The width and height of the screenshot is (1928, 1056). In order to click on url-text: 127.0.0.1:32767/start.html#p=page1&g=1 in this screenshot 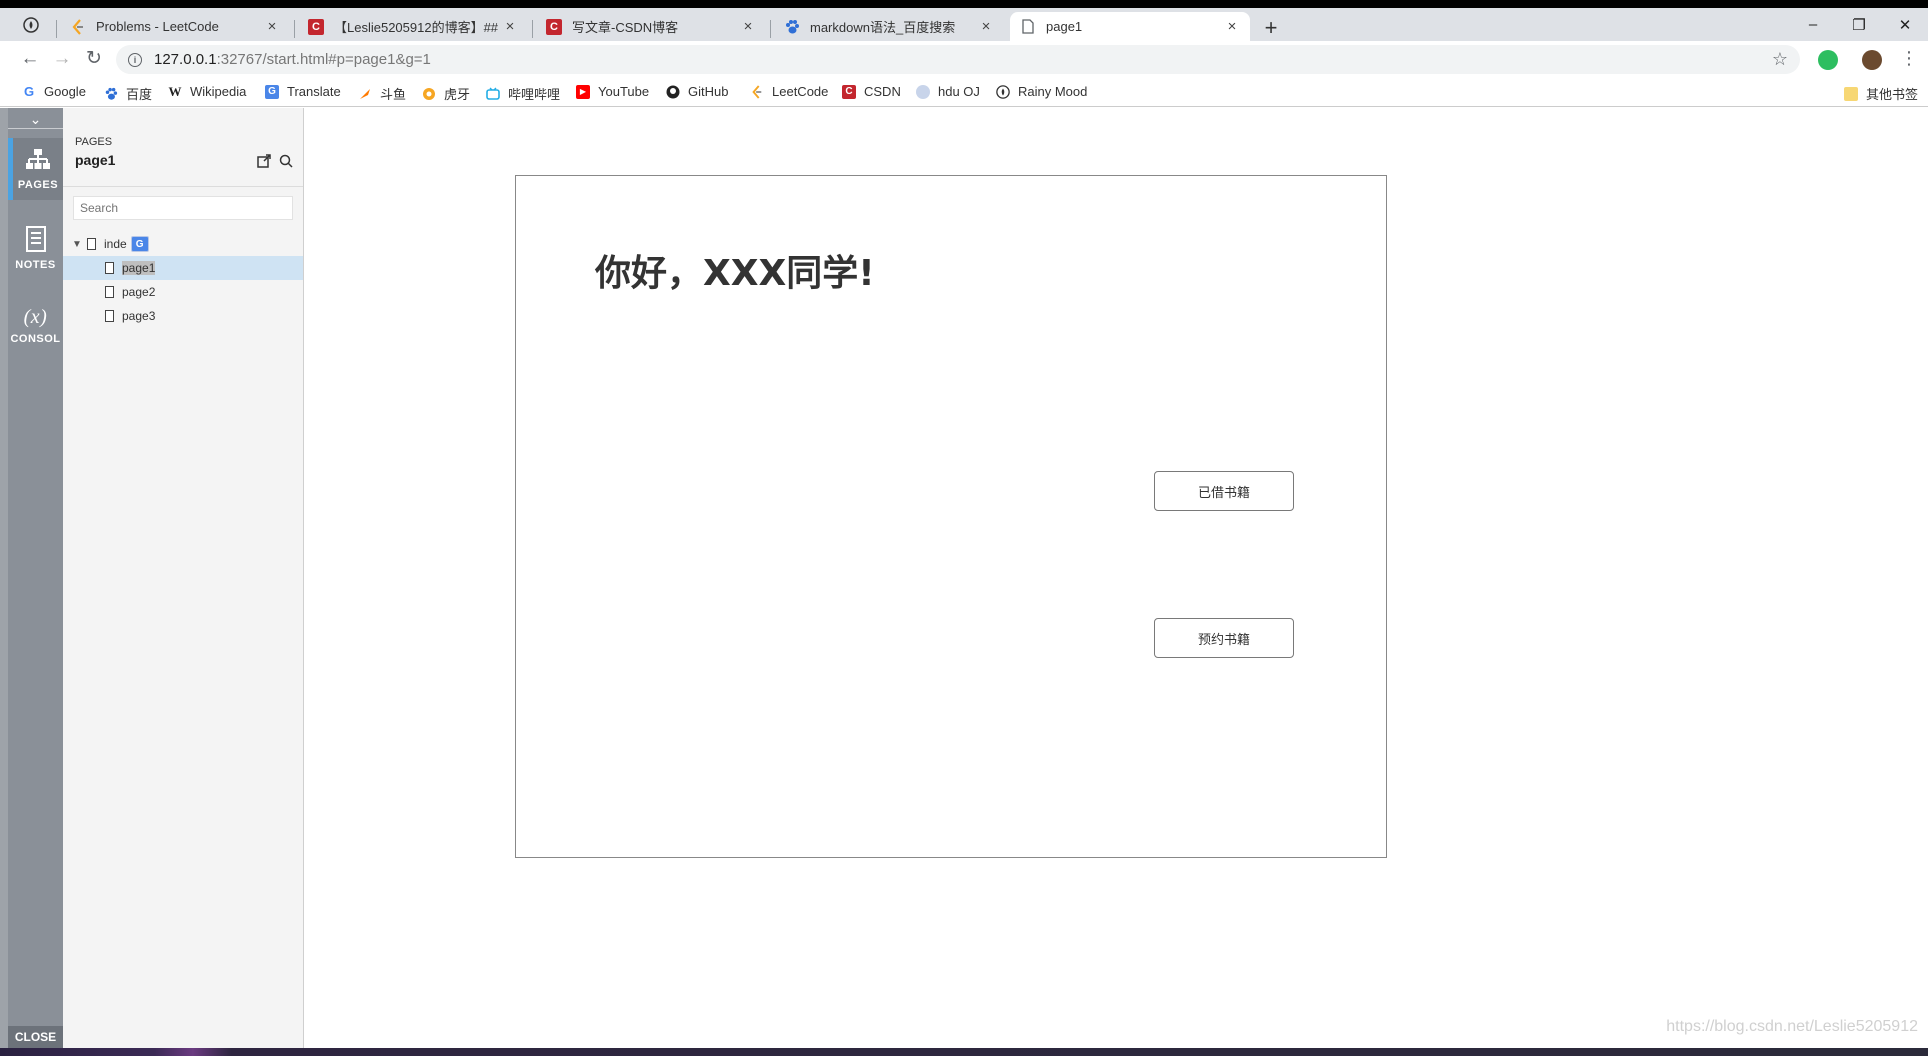, I will do `click(292, 59)`.